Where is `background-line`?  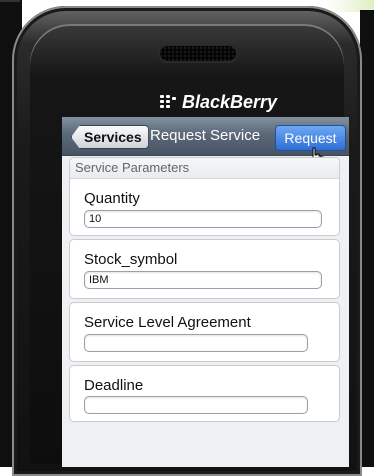 background-line is located at coordinates (10, 1).